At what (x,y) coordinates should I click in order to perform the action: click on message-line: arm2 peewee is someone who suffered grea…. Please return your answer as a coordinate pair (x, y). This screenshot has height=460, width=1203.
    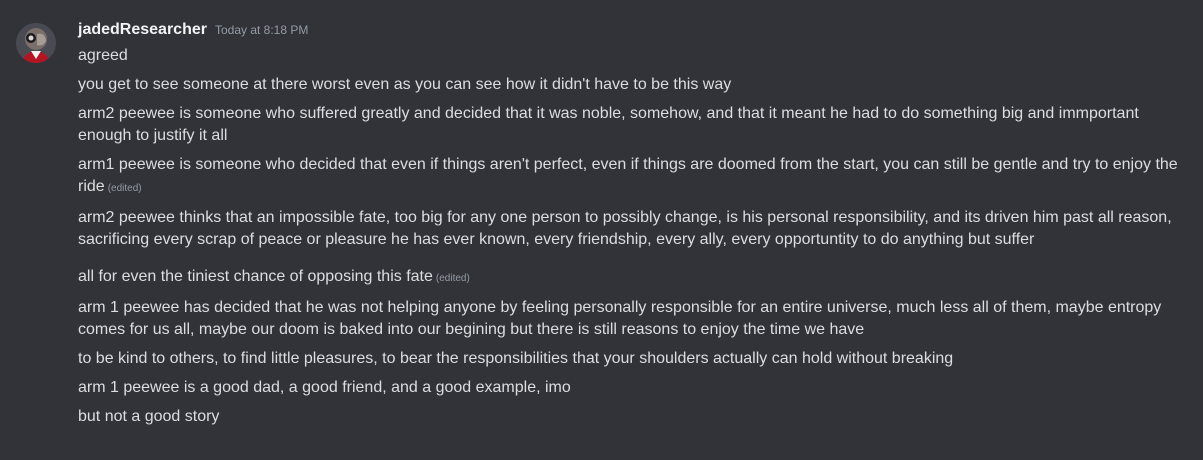
    Looking at the image, I should click on (608, 124).